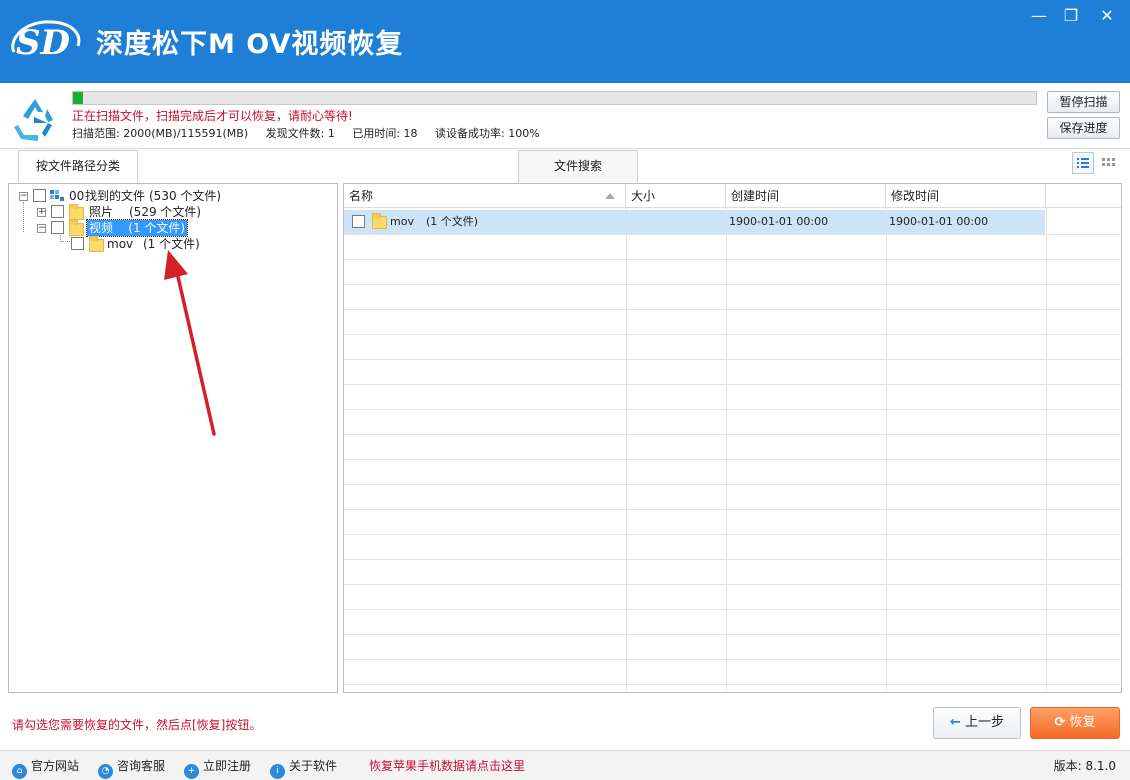 The image size is (1130, 780). Describe the element at coordinates (41, 212) in the screenshot. I see `expand-toggle: +` at that location.